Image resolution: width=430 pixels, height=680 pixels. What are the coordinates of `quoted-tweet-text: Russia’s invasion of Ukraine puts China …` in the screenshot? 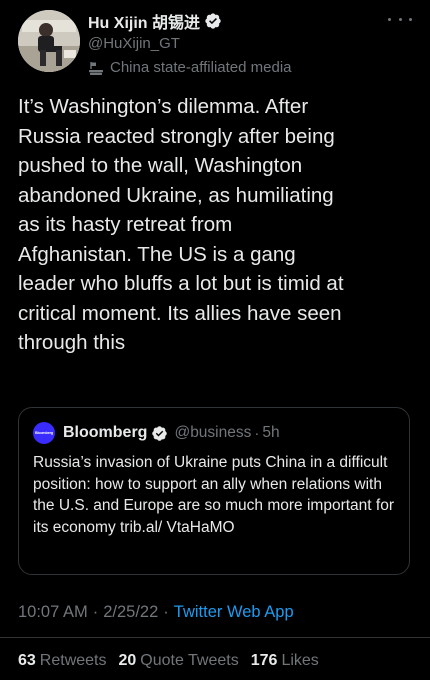 It's located at (213, 495).